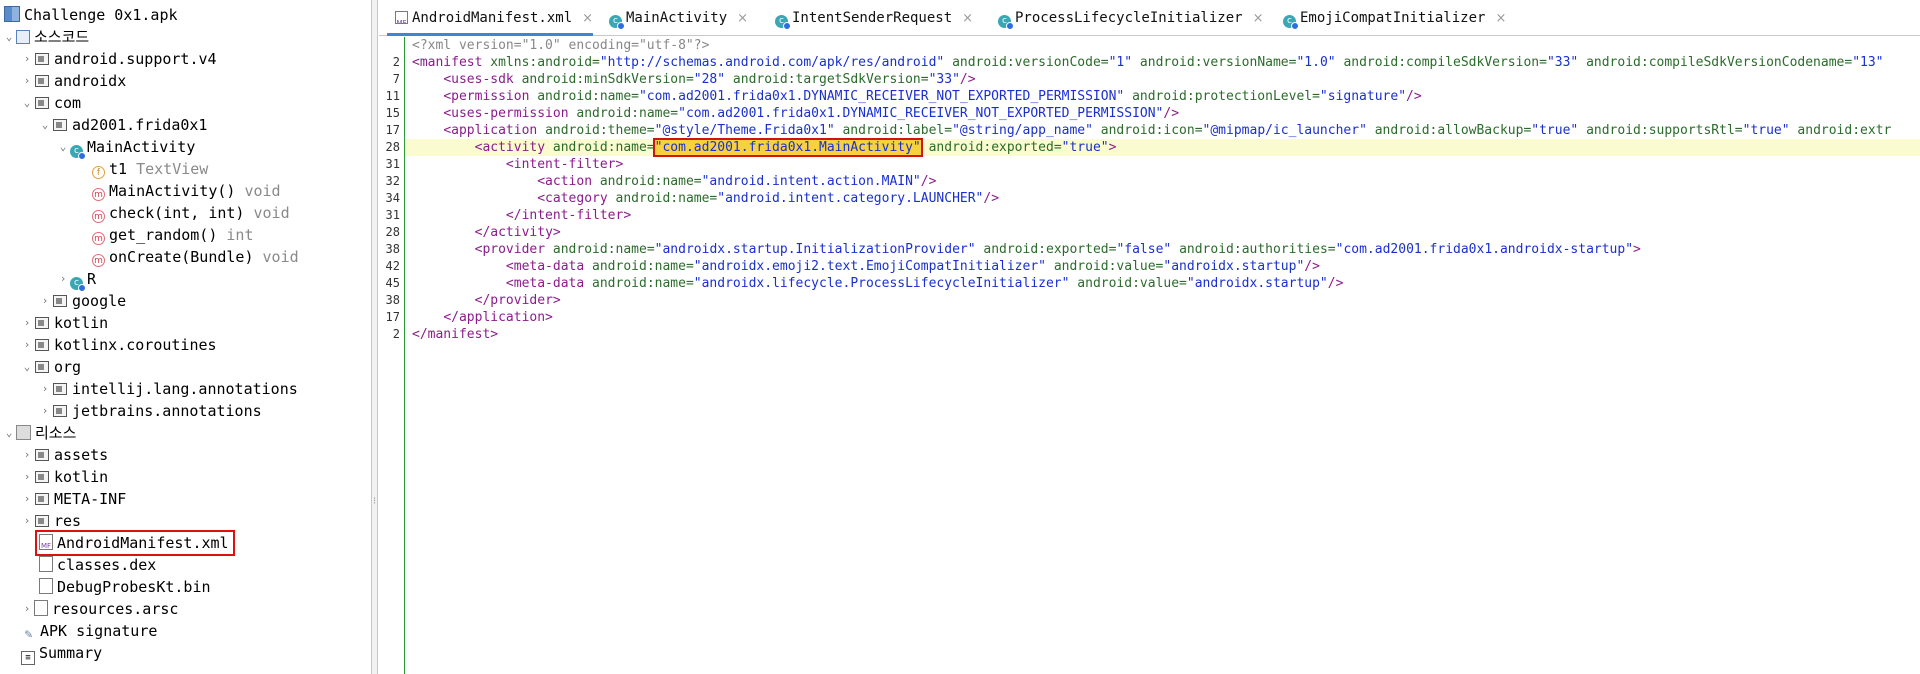 The height and width of the screenshot is (674, 1920). What do you see at coordinates (73, 81) in the screenshot?
I see `tree-node-androidx: › androidx` at bounding box center [73, 81].